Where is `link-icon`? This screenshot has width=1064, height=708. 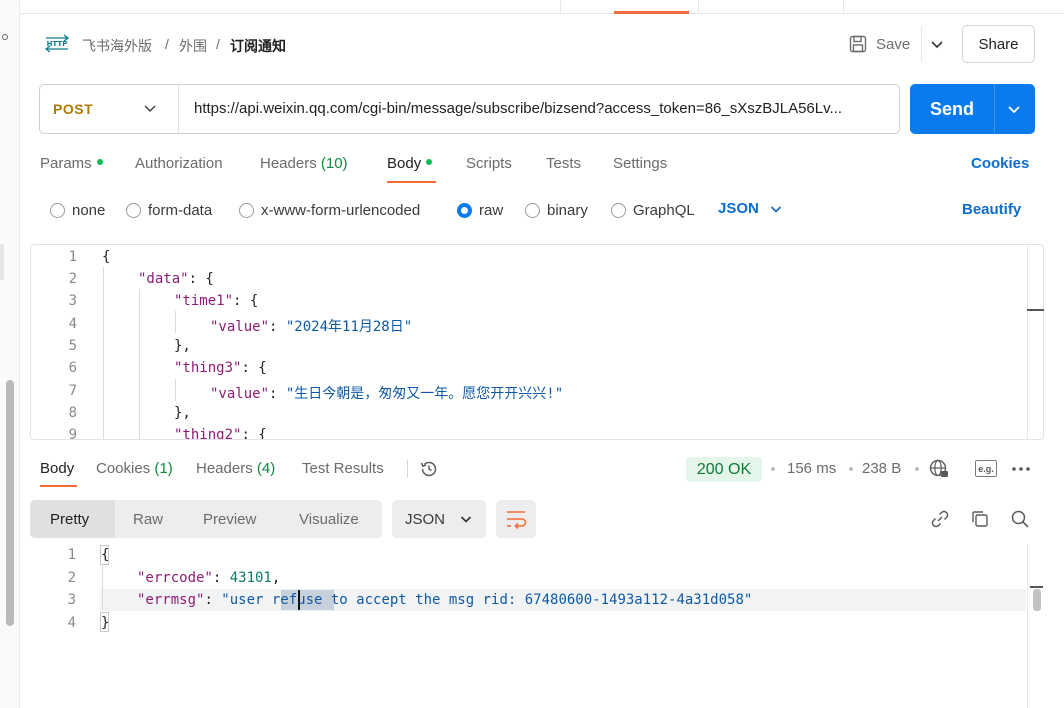
link-icon is located at coordinates (940, 519).